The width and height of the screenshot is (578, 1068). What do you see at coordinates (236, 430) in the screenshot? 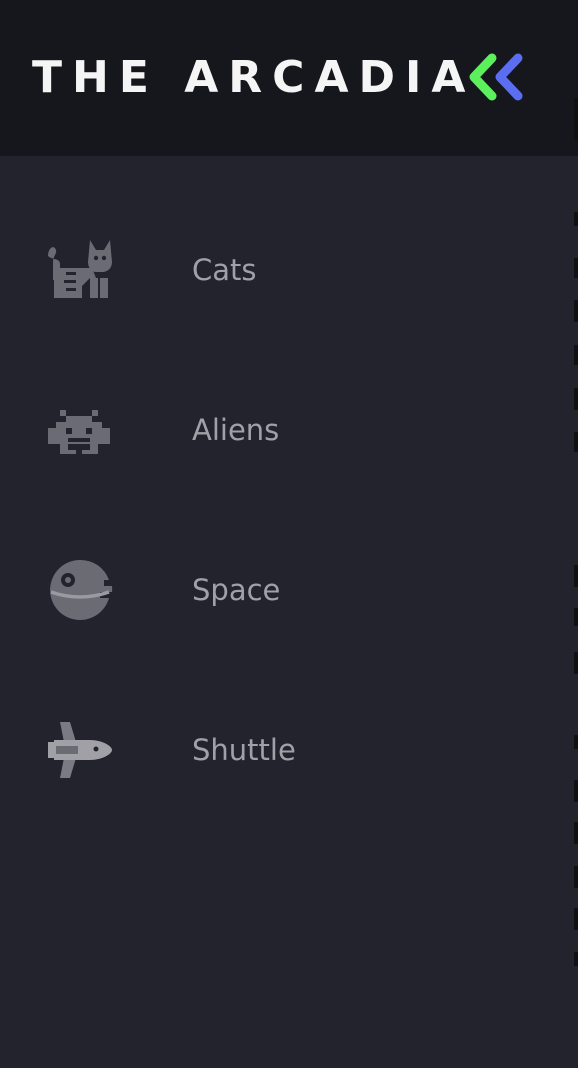
I see `nav-label-aliens: Aliens` at bounding box center [236, 430].